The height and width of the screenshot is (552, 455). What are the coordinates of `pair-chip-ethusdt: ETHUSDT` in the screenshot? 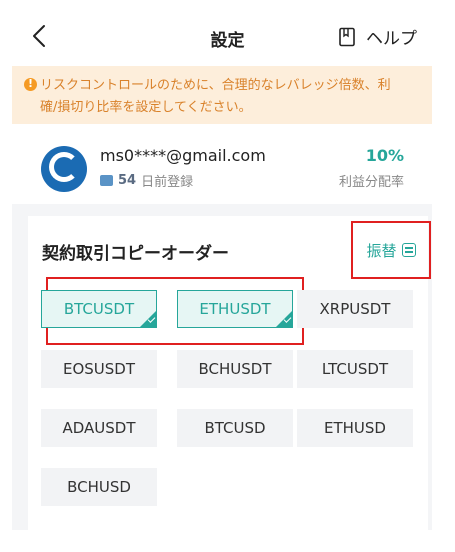 It's located at (235, 309).